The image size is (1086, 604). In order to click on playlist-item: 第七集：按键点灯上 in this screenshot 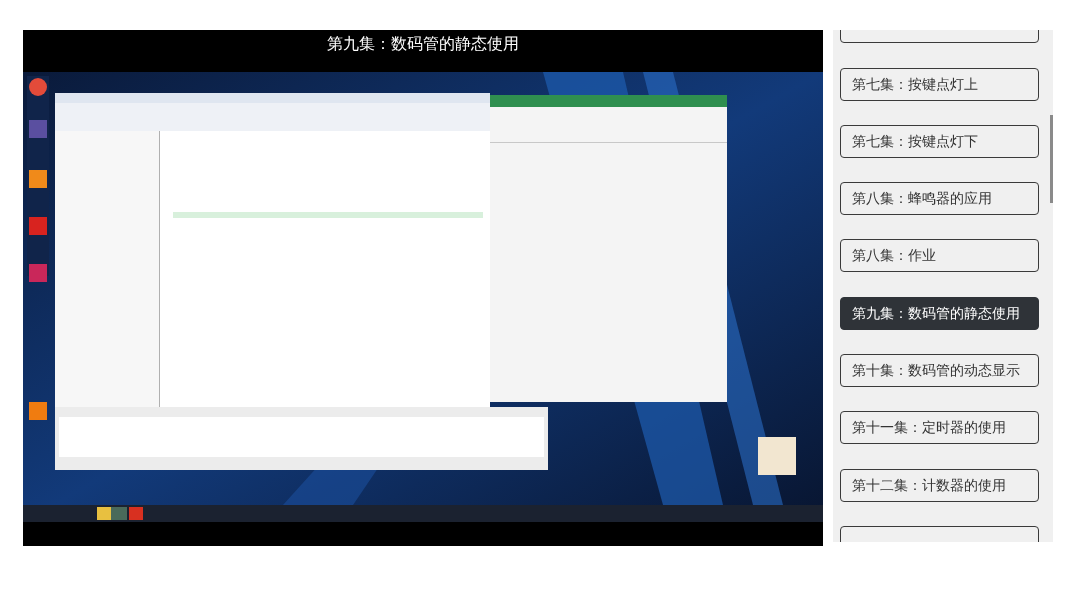, I will do `click(939, 84)`.